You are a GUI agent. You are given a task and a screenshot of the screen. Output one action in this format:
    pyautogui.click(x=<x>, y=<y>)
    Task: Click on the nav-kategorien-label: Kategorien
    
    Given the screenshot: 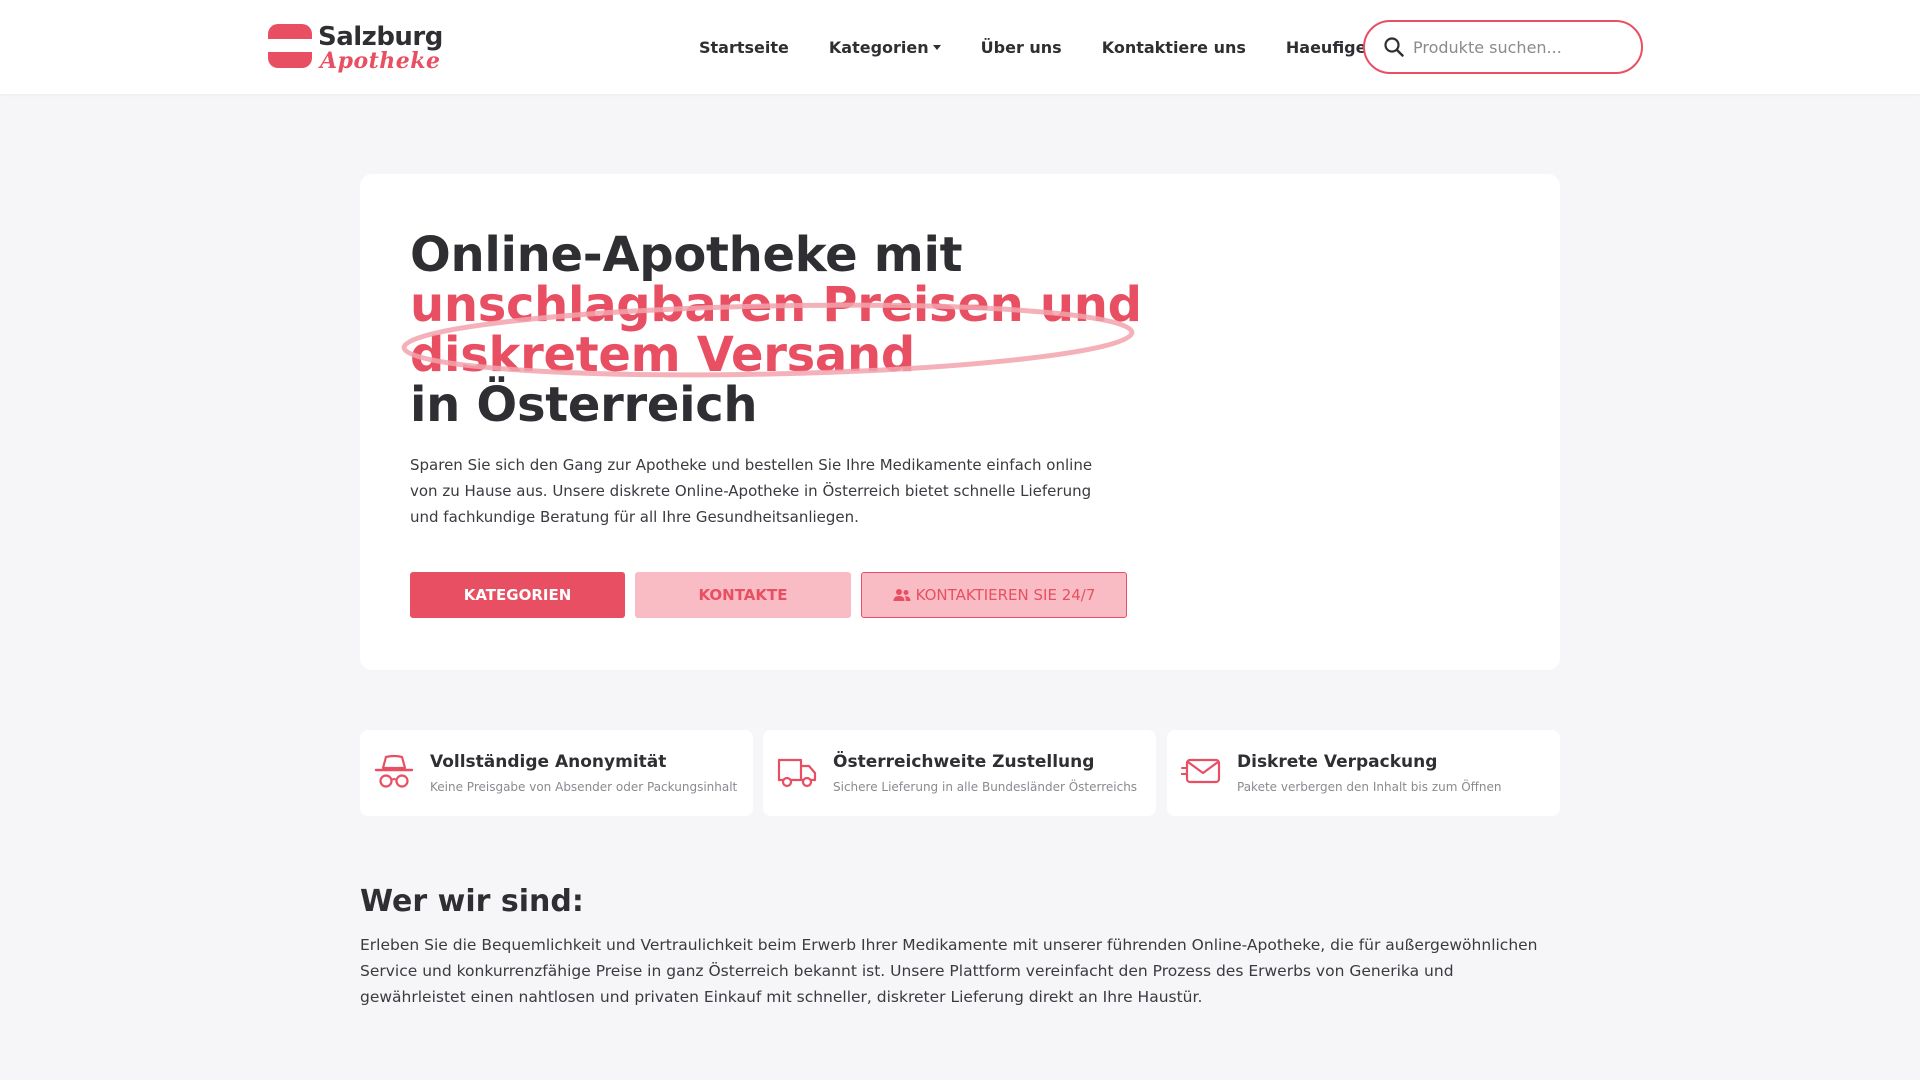 What is the action you would take?
    pyautogui.click(x=878, y=47)
    